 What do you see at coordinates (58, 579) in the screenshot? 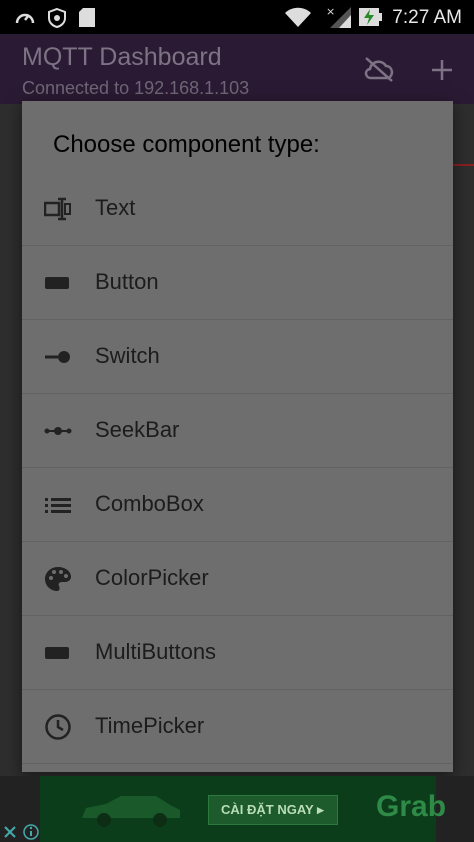
I see `palette-icon` at bounding box center [58, 579].